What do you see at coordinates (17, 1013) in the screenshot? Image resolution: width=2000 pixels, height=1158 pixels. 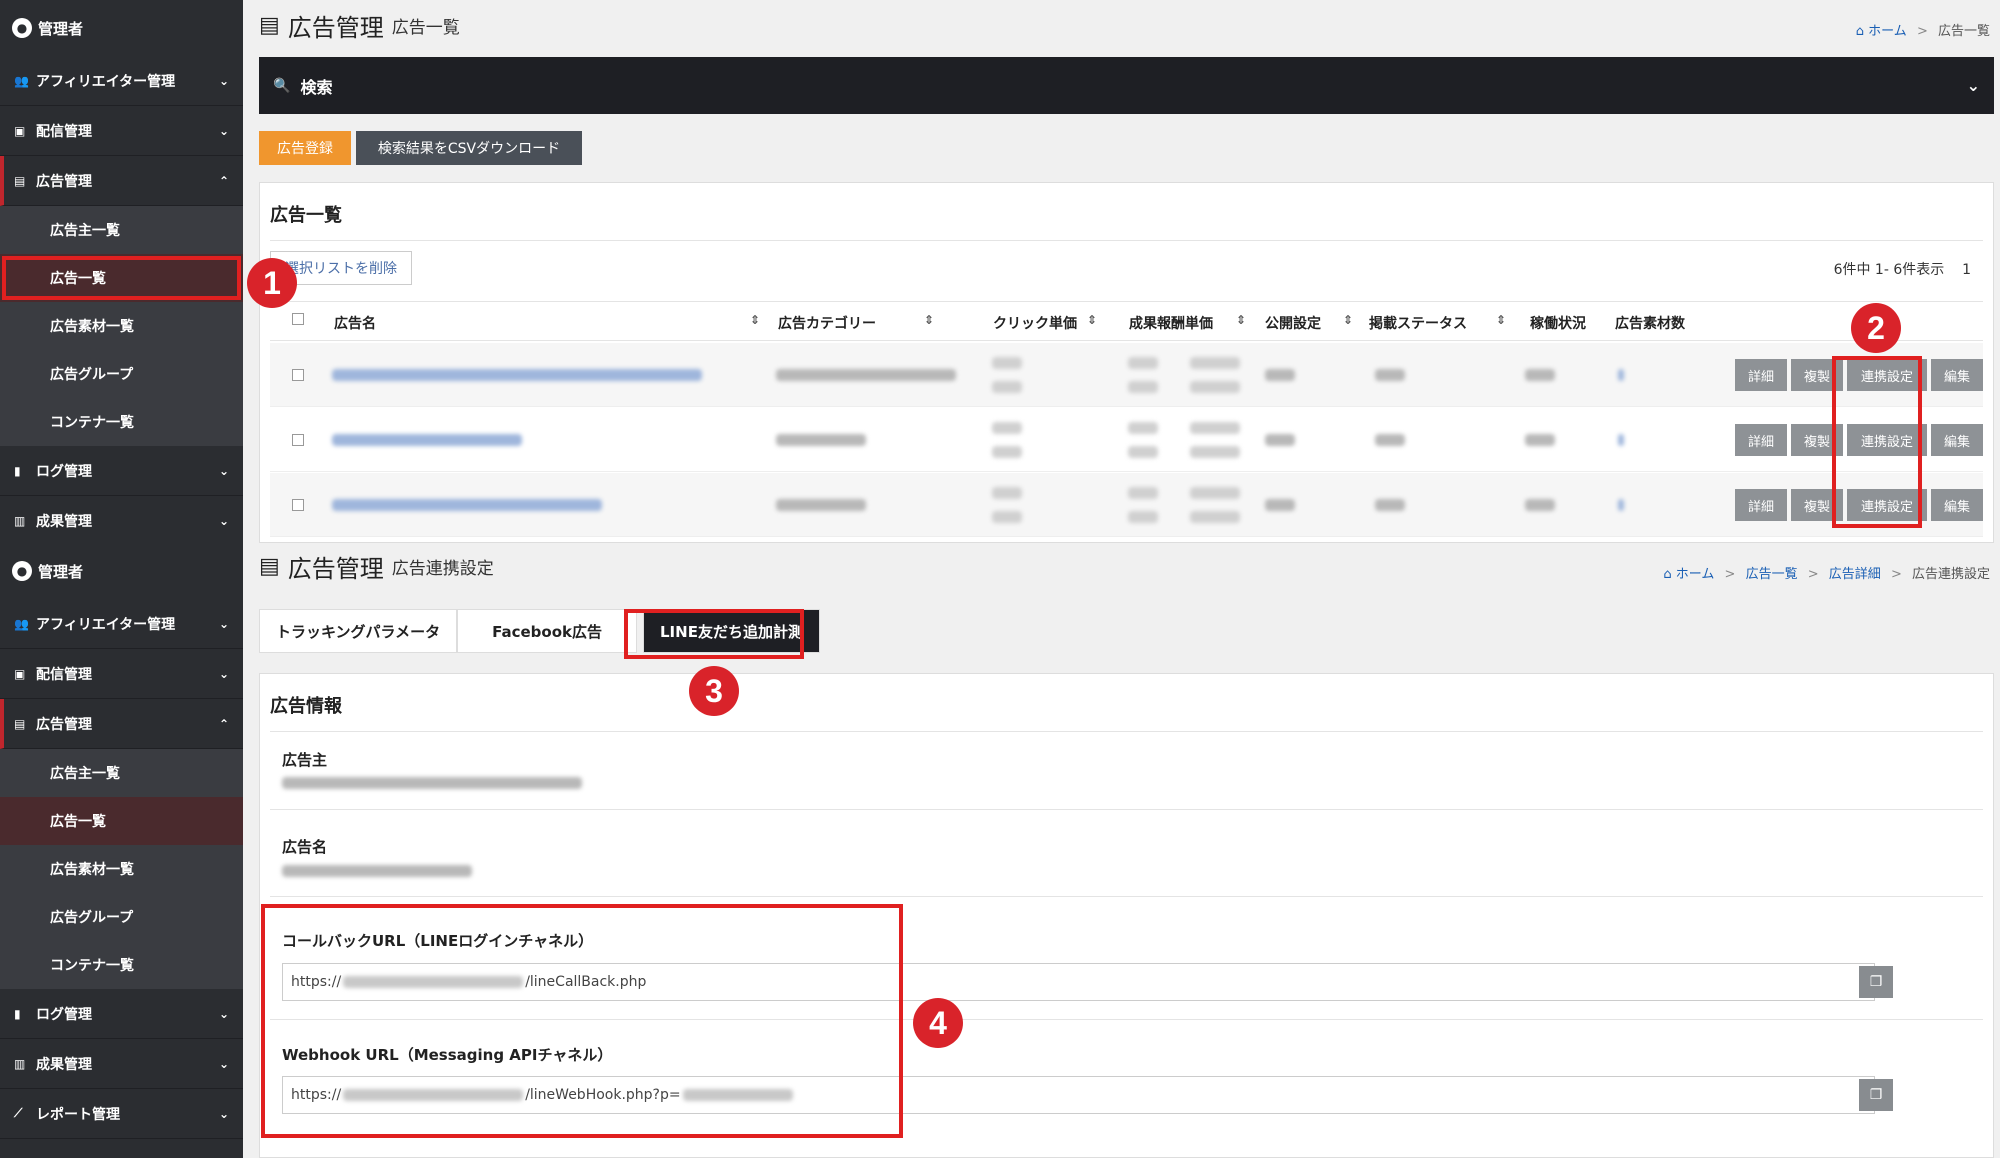 I see `file-icon: ▮` at bounding box center [17, 1013].